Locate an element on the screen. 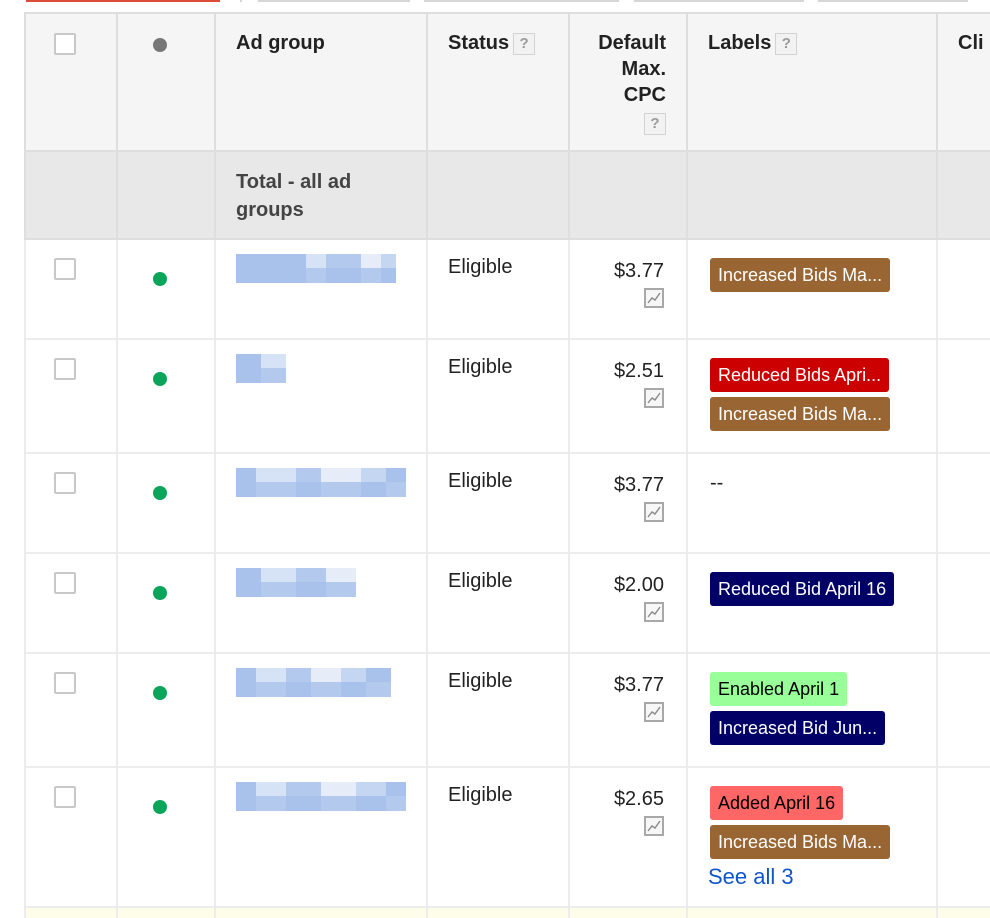 The height and width of the screenshot is (918, 990). column-header-default-max-cpc: Default Max. CPC is located at coordinates (632, 69).